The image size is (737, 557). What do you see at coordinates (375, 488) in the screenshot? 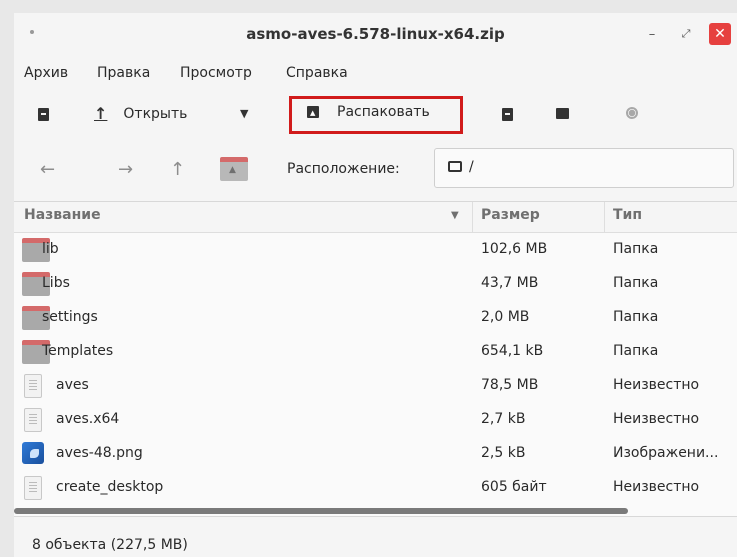
I see `list-item: create_desktop 605 байт Неизвестно` at bounding box center [375, 488].